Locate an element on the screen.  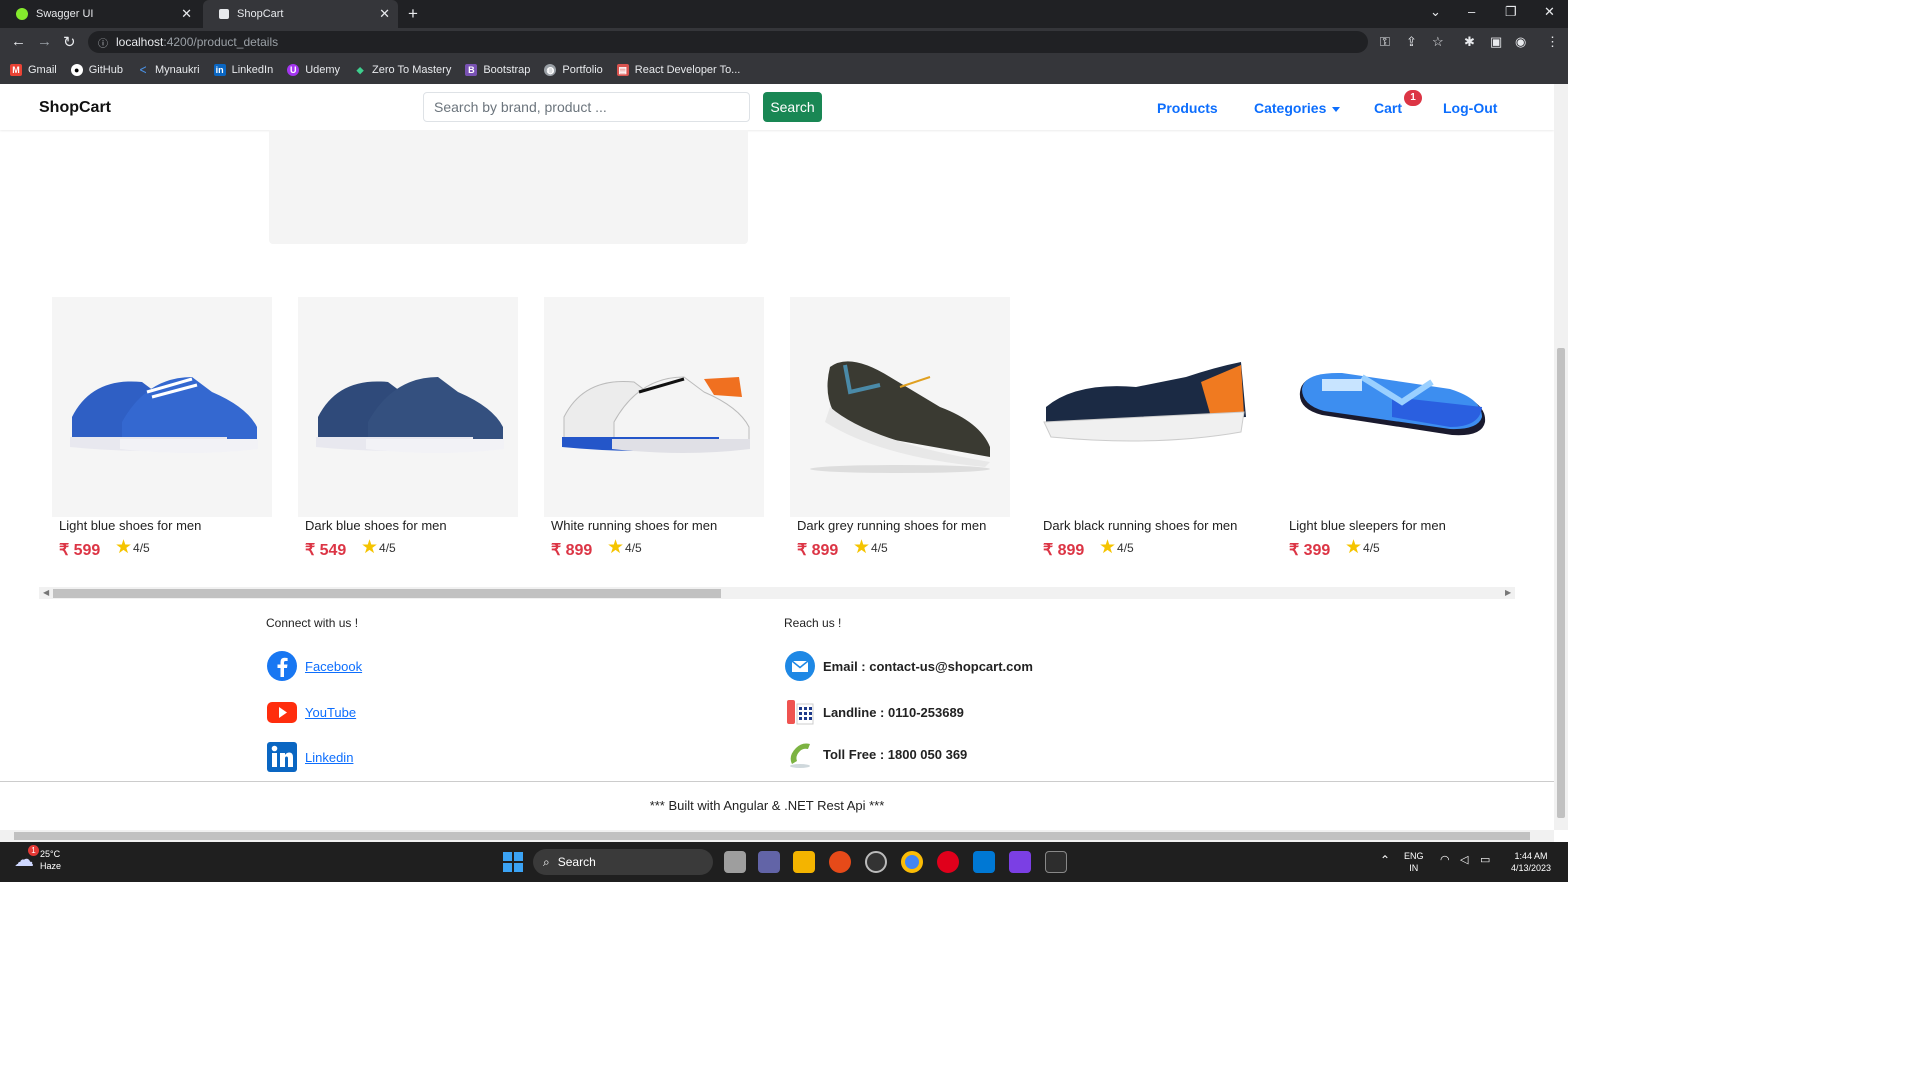
profile-avatar-icon: ◉ is located at coordinates (1520, 42).